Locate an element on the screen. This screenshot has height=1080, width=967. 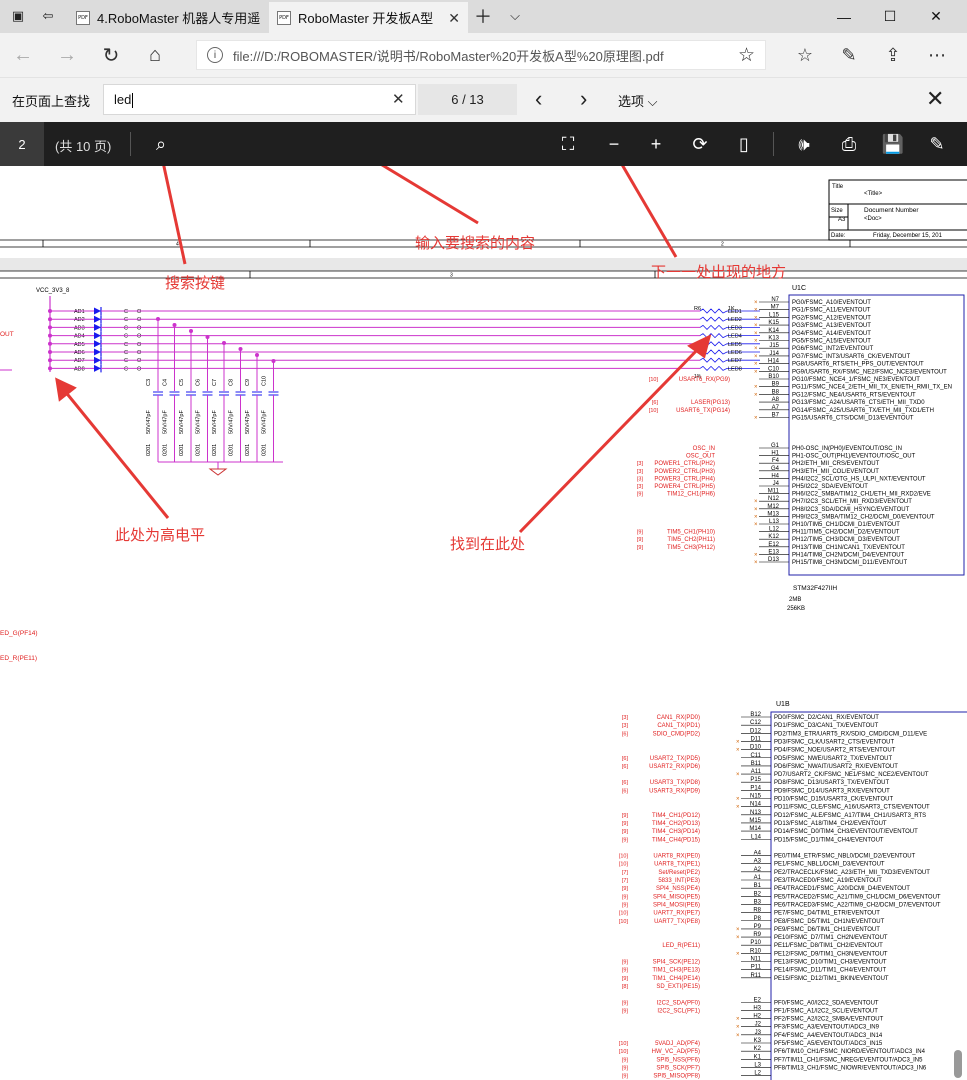
fit-page-icon: ⛶ is located at coordinates (568, 144).